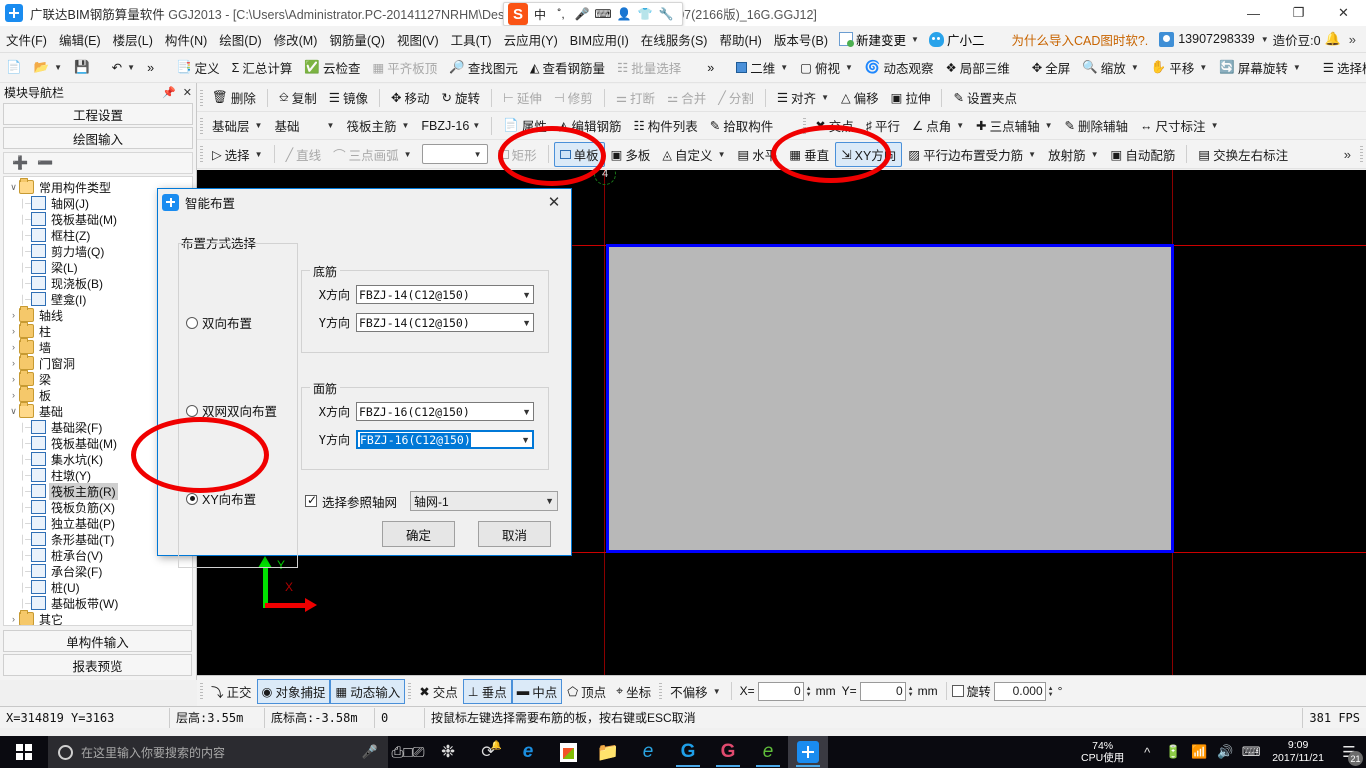 The height and width of the screenshot is (768, 1366). Describe the element at coordinates (1265, 39) in the screenshot. I see `account-chevron-down-icon: ▼` at that location.